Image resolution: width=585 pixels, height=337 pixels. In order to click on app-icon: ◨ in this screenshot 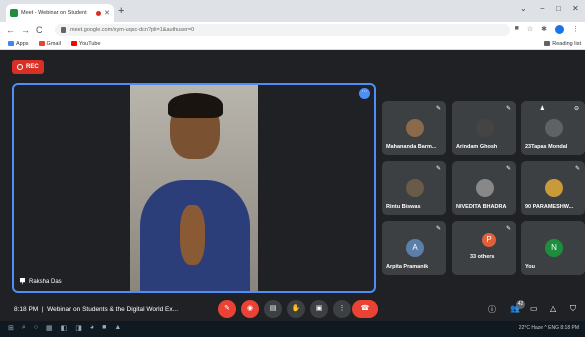, I will do `click(78, 328)`.